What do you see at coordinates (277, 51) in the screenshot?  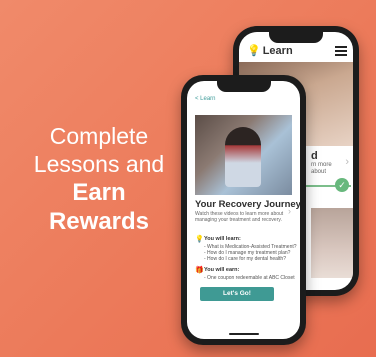 I see `learn-header-title: Learn` at bounding box center [277, 51].